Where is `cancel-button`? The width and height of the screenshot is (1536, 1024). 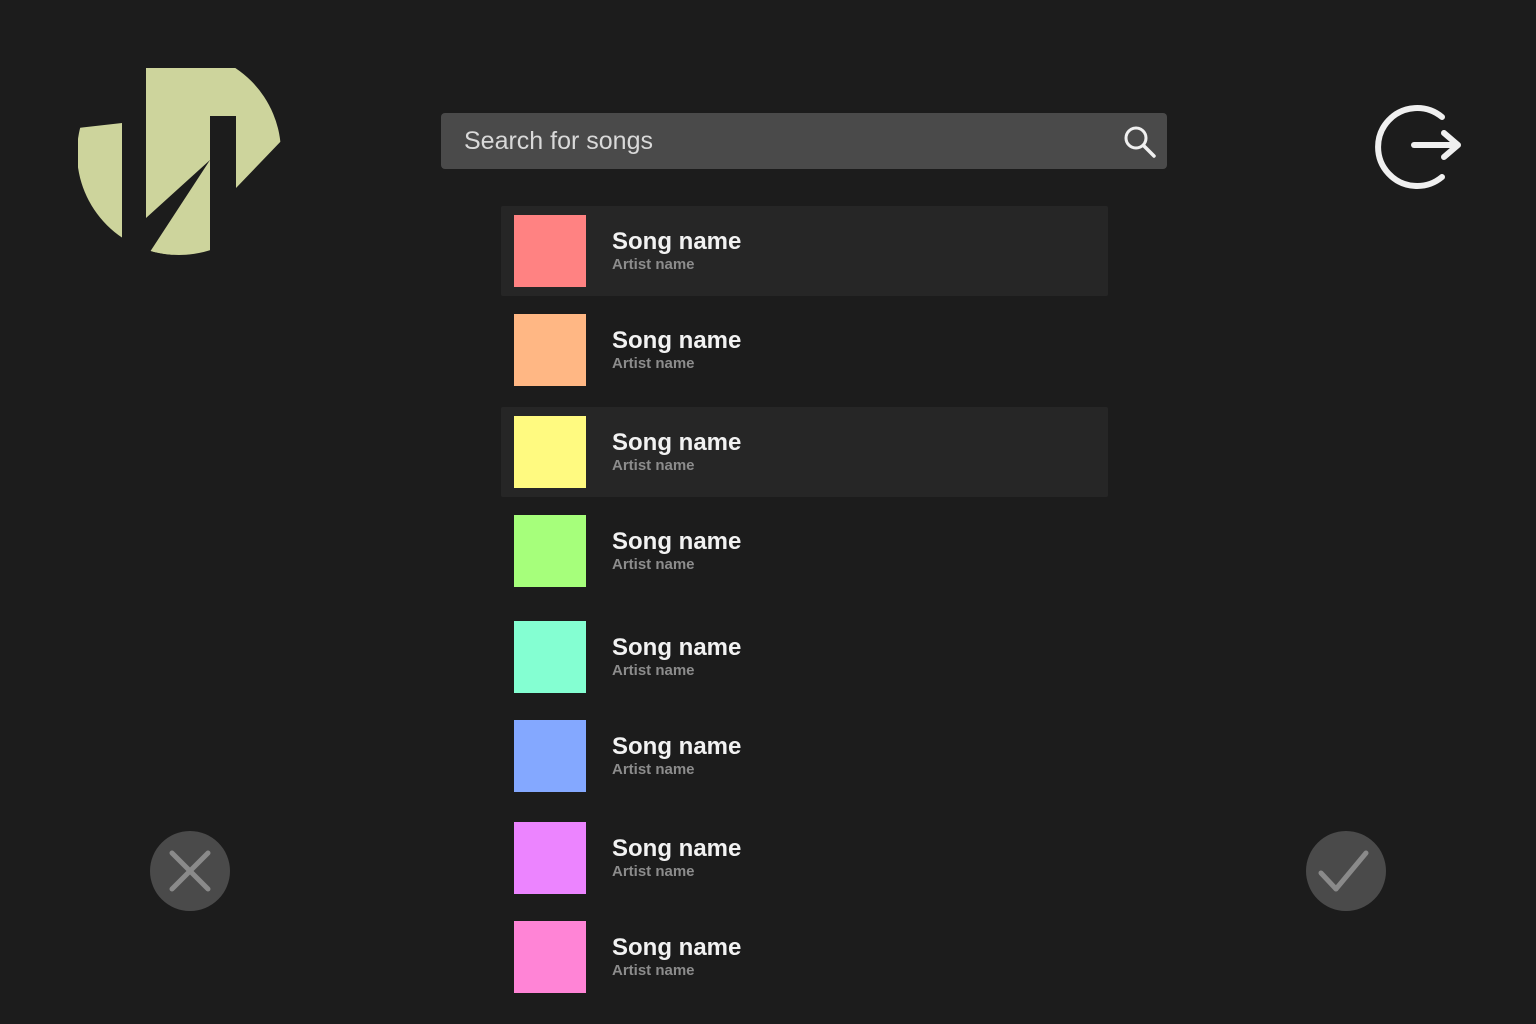
cancel-button is located at coordinates (190, 871).